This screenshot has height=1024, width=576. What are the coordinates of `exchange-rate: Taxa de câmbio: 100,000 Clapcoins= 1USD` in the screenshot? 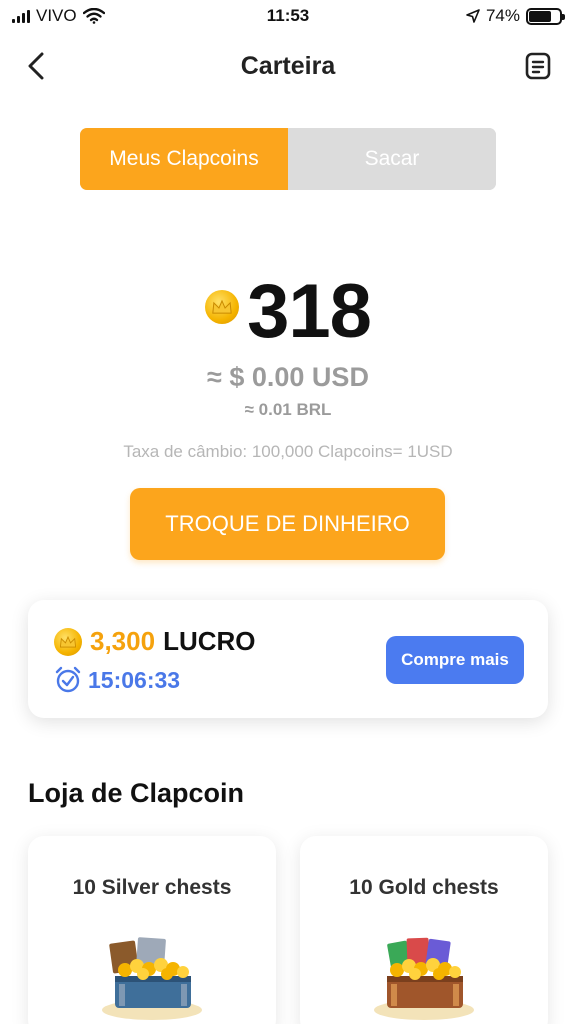 It's located at (288, 451).